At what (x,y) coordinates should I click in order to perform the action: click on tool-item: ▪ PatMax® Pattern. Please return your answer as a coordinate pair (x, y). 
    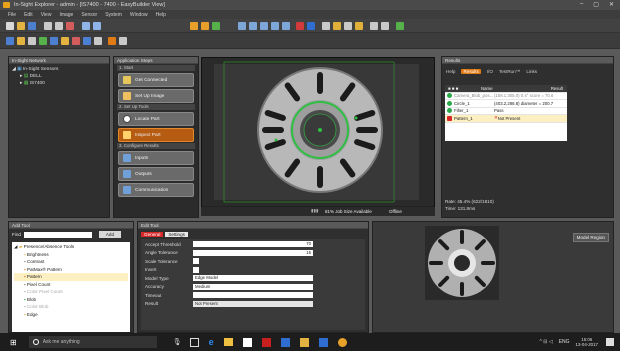
    Looking at the image, I should click on (71, 270).